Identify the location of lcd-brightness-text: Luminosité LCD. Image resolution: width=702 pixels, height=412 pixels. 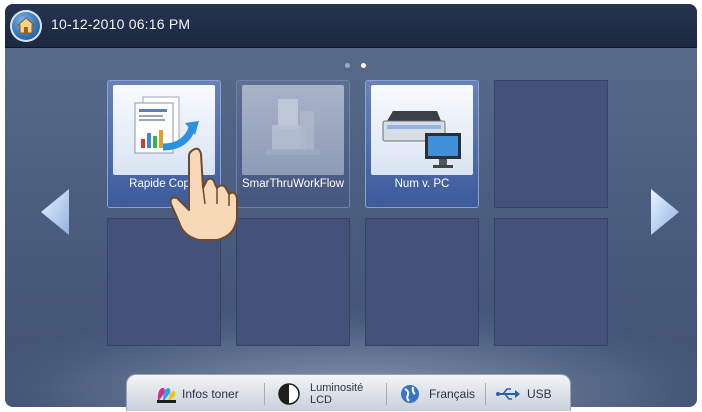
(336, 394).